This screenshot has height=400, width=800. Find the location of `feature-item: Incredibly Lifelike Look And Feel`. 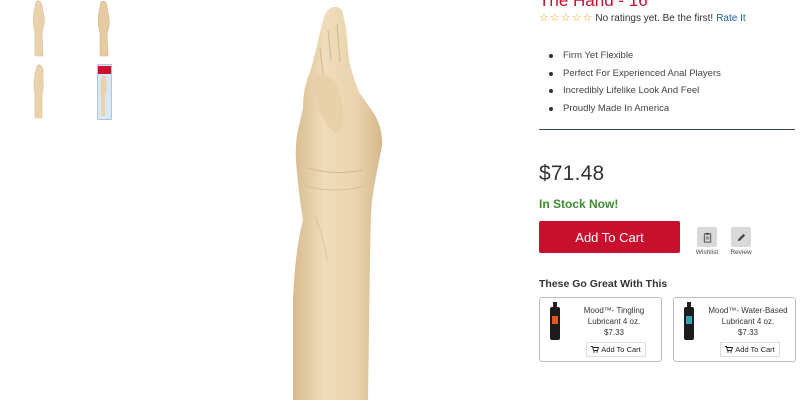

feature-item: Incredibly Lifelike Look And Feel is located at coordinates (635, 91).